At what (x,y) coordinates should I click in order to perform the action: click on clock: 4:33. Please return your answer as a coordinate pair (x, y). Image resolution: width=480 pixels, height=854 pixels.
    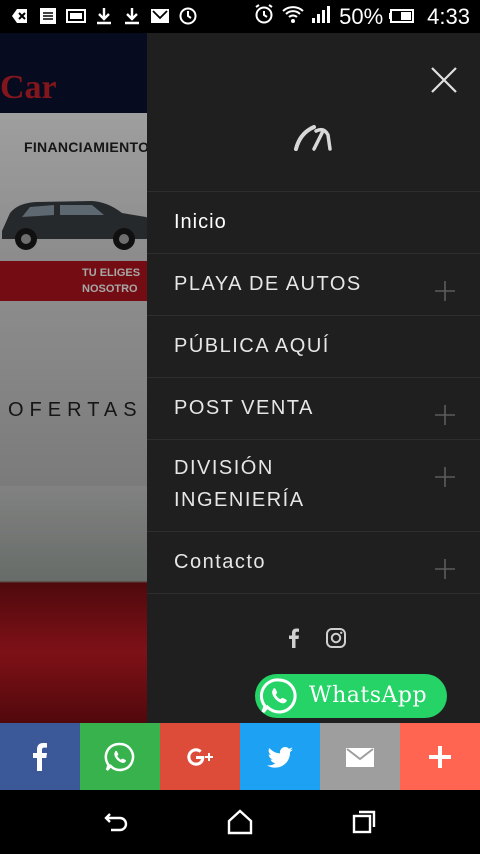
    Looking at the image, I should click on (448, 16).